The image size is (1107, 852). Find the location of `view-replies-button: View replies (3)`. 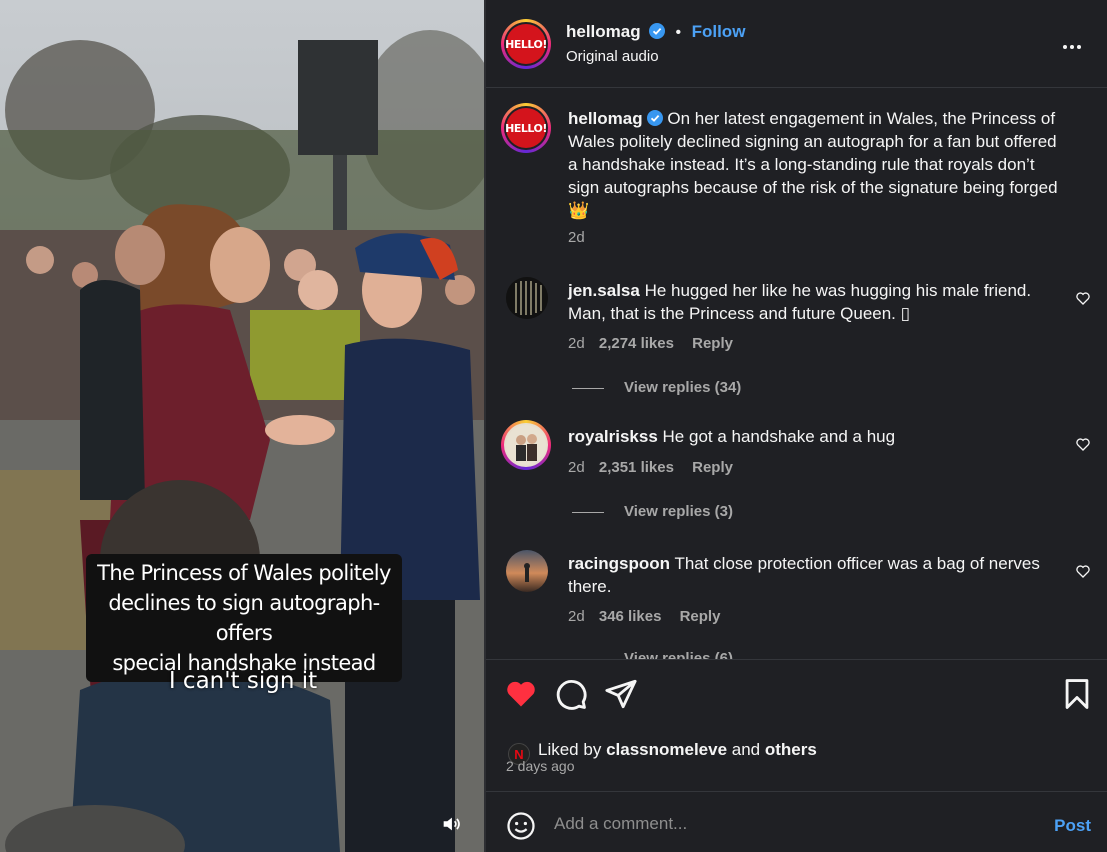

view-replies-button: View replies (3) is located at coordinates (652, 511).